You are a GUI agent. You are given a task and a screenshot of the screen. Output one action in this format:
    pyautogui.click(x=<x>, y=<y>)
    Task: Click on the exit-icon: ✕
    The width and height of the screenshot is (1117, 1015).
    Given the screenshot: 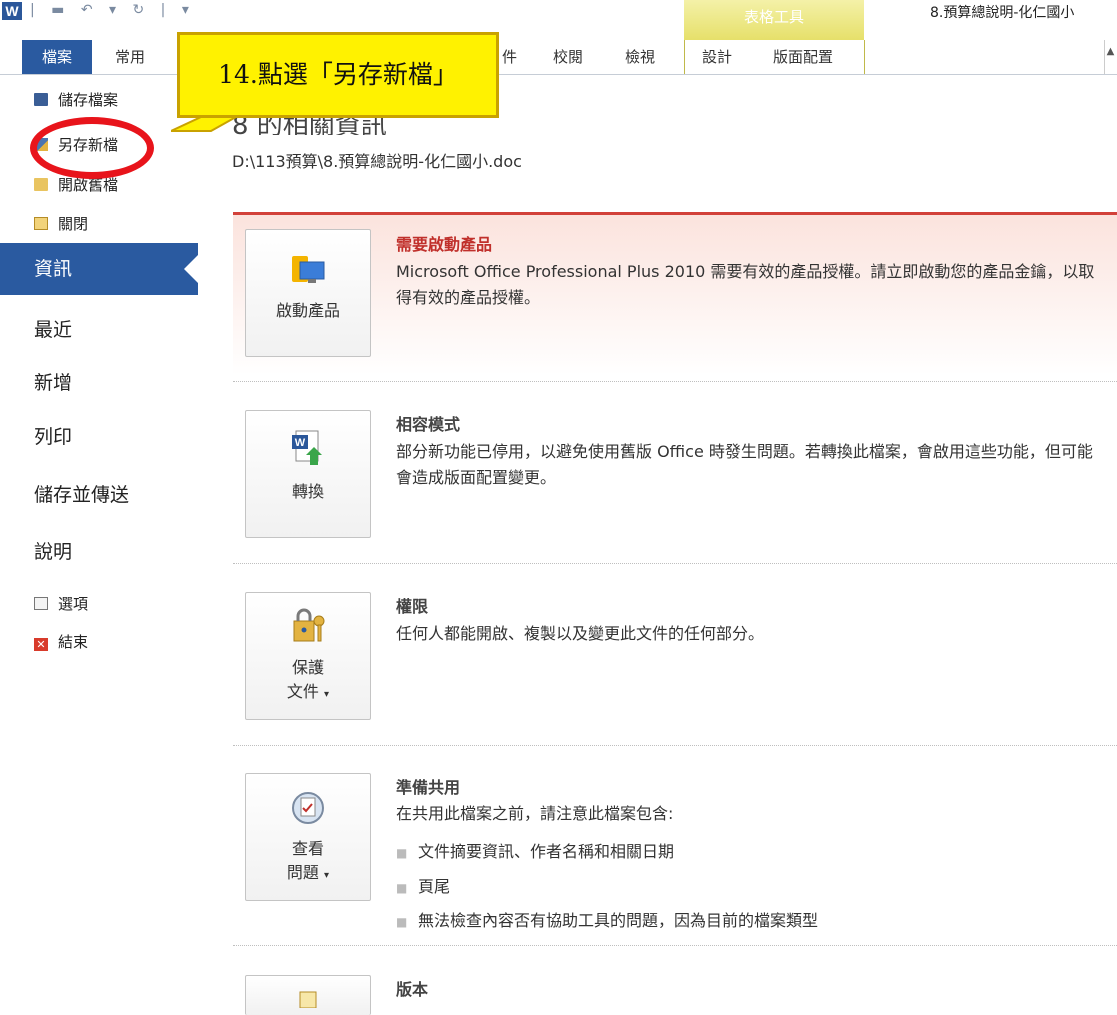 What is the action you would take?
    pyautogui.click(x=41, y=644)
    